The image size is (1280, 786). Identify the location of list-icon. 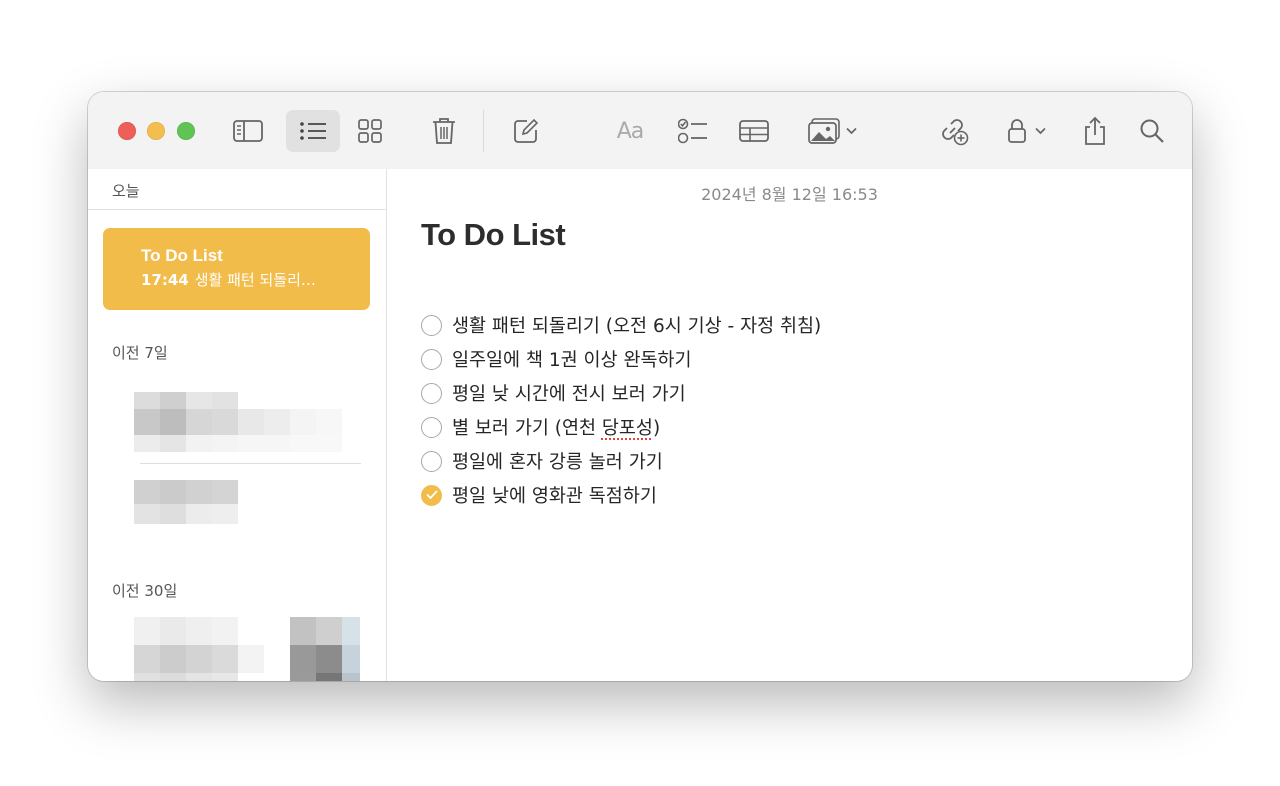
(313, 131).